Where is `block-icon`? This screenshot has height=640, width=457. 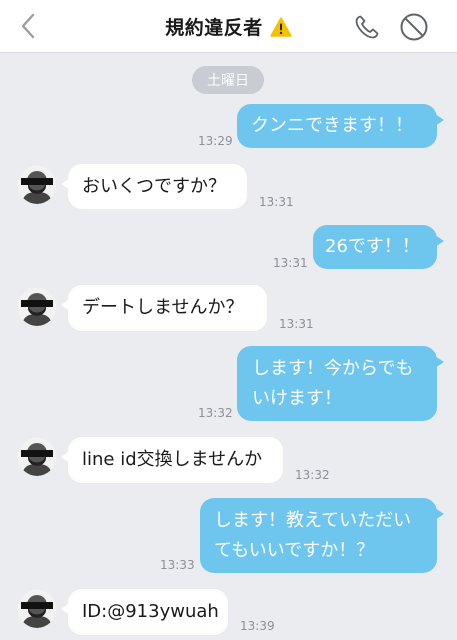 block-icon is located at coordinates (414, 27).